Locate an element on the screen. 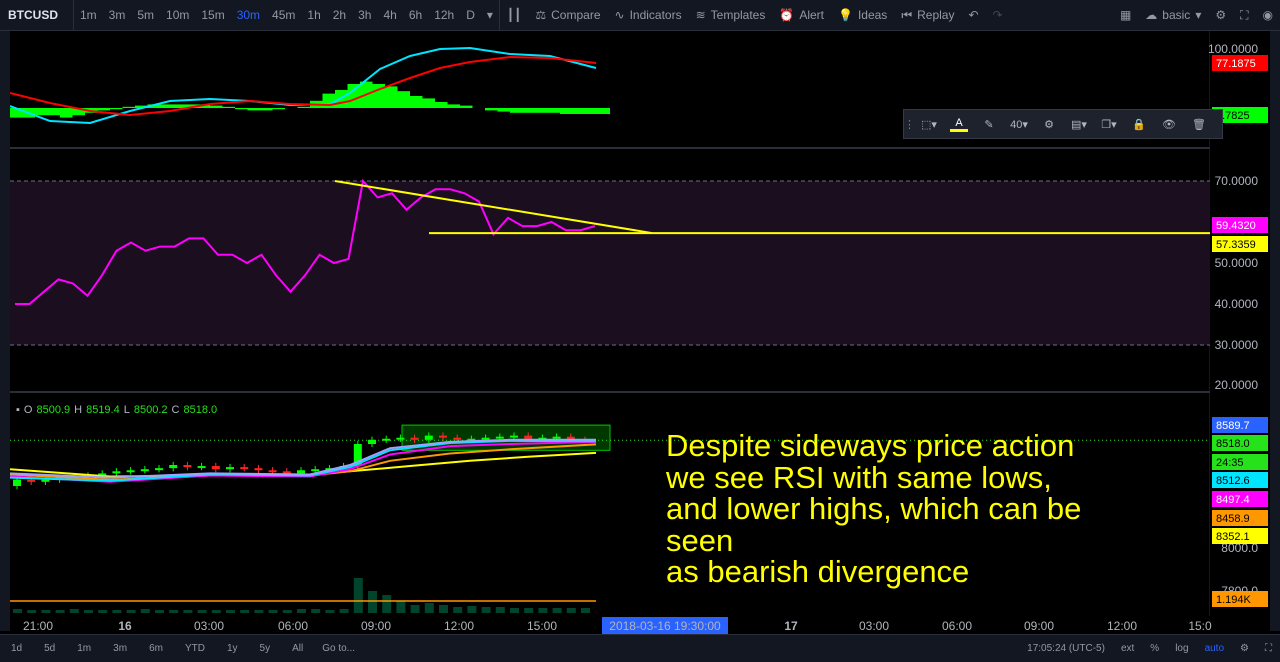  redo-button: ↷ is located at coordinates (998, 15).